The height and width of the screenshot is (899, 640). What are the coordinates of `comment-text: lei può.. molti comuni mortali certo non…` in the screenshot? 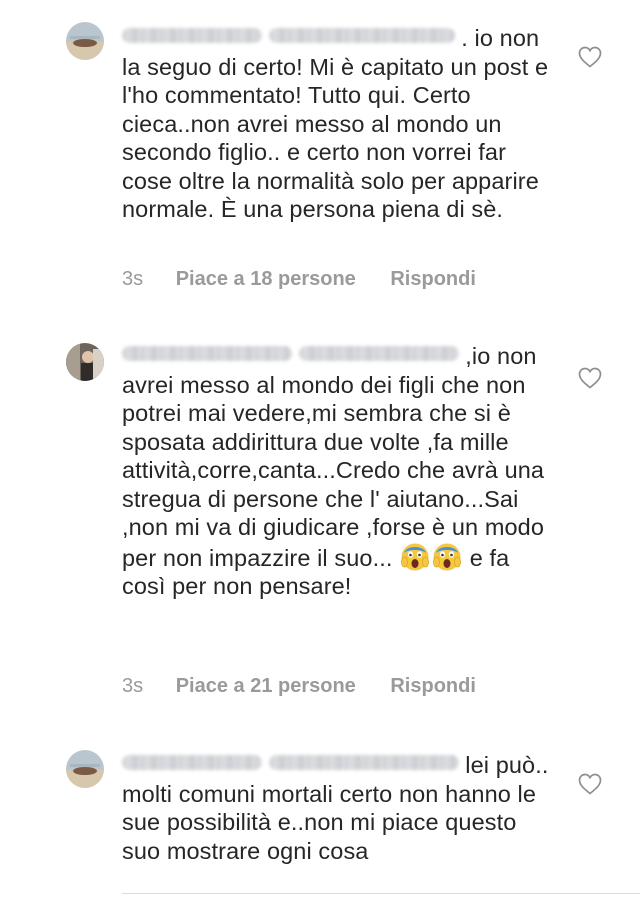 It's located at (336, 808).